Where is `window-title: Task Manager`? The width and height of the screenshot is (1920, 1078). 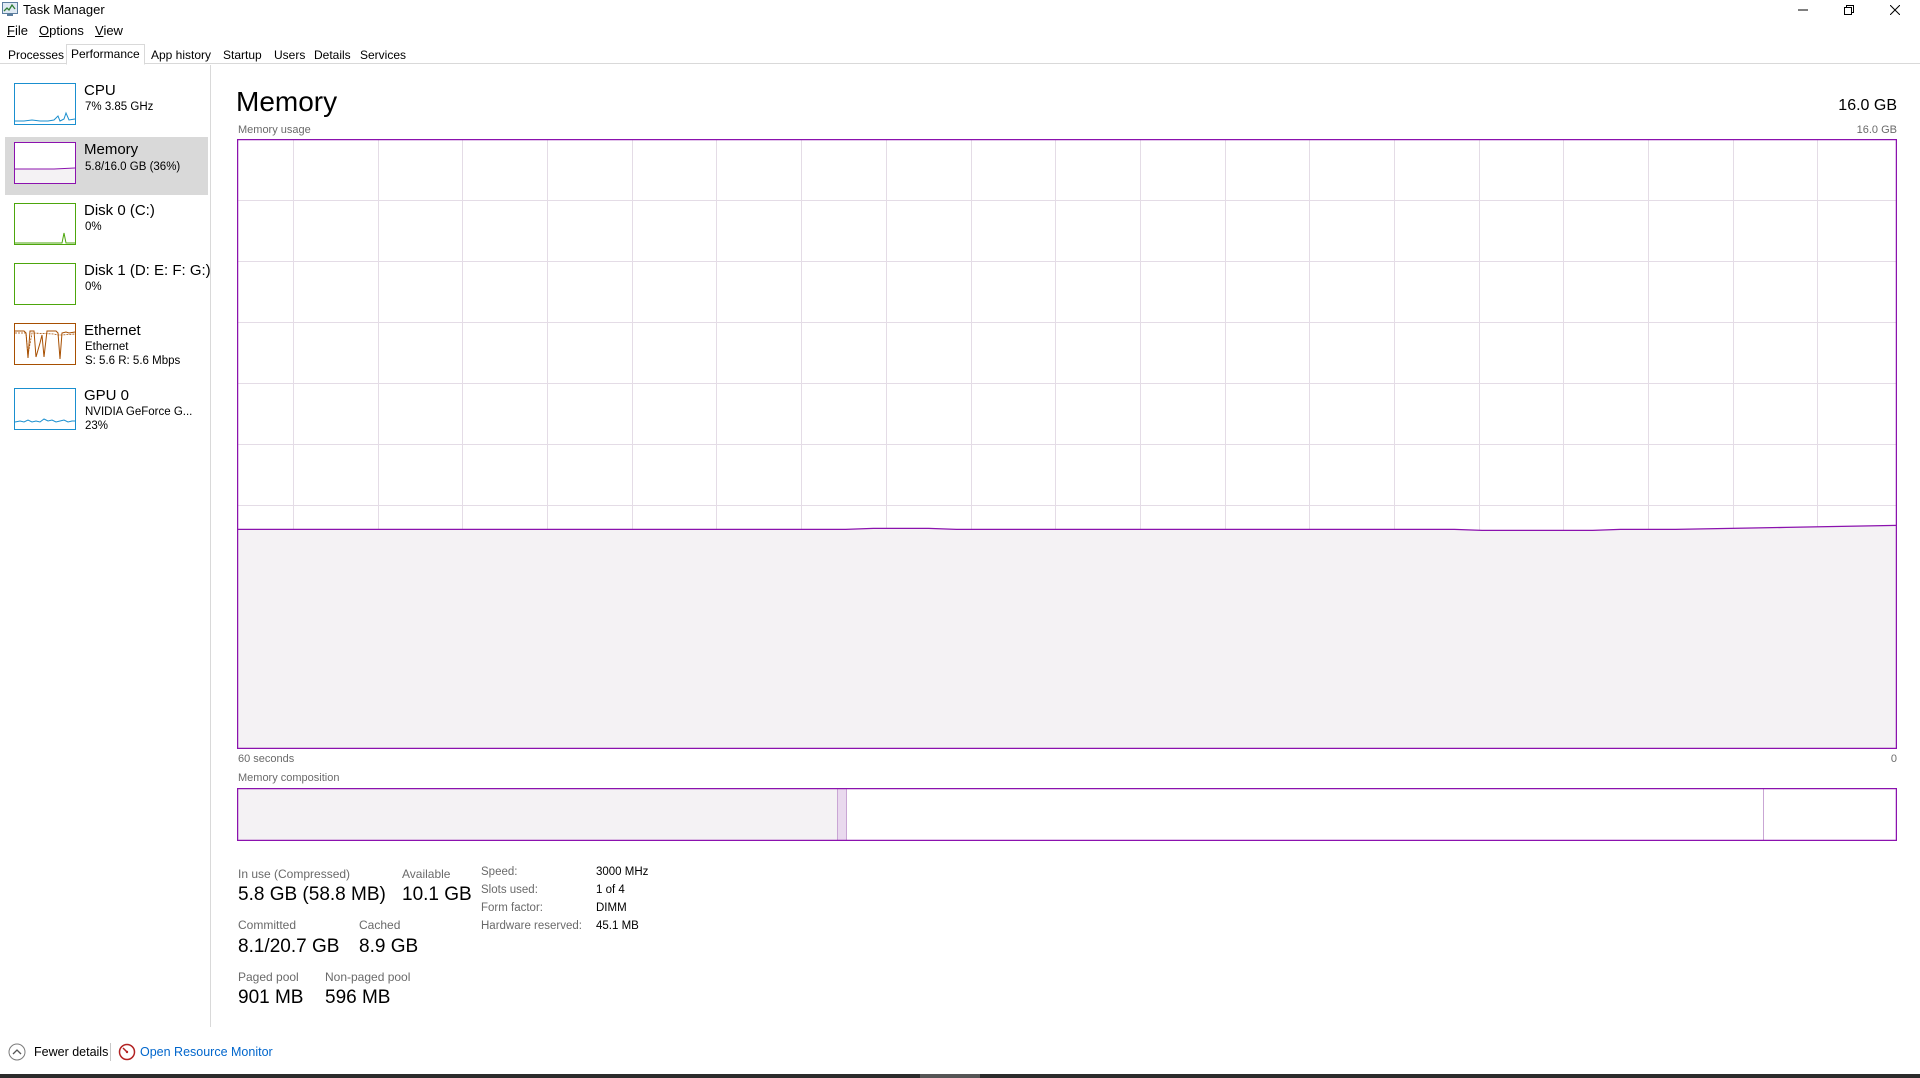
window-title: Task Manager is located at coordinates (64, 9).